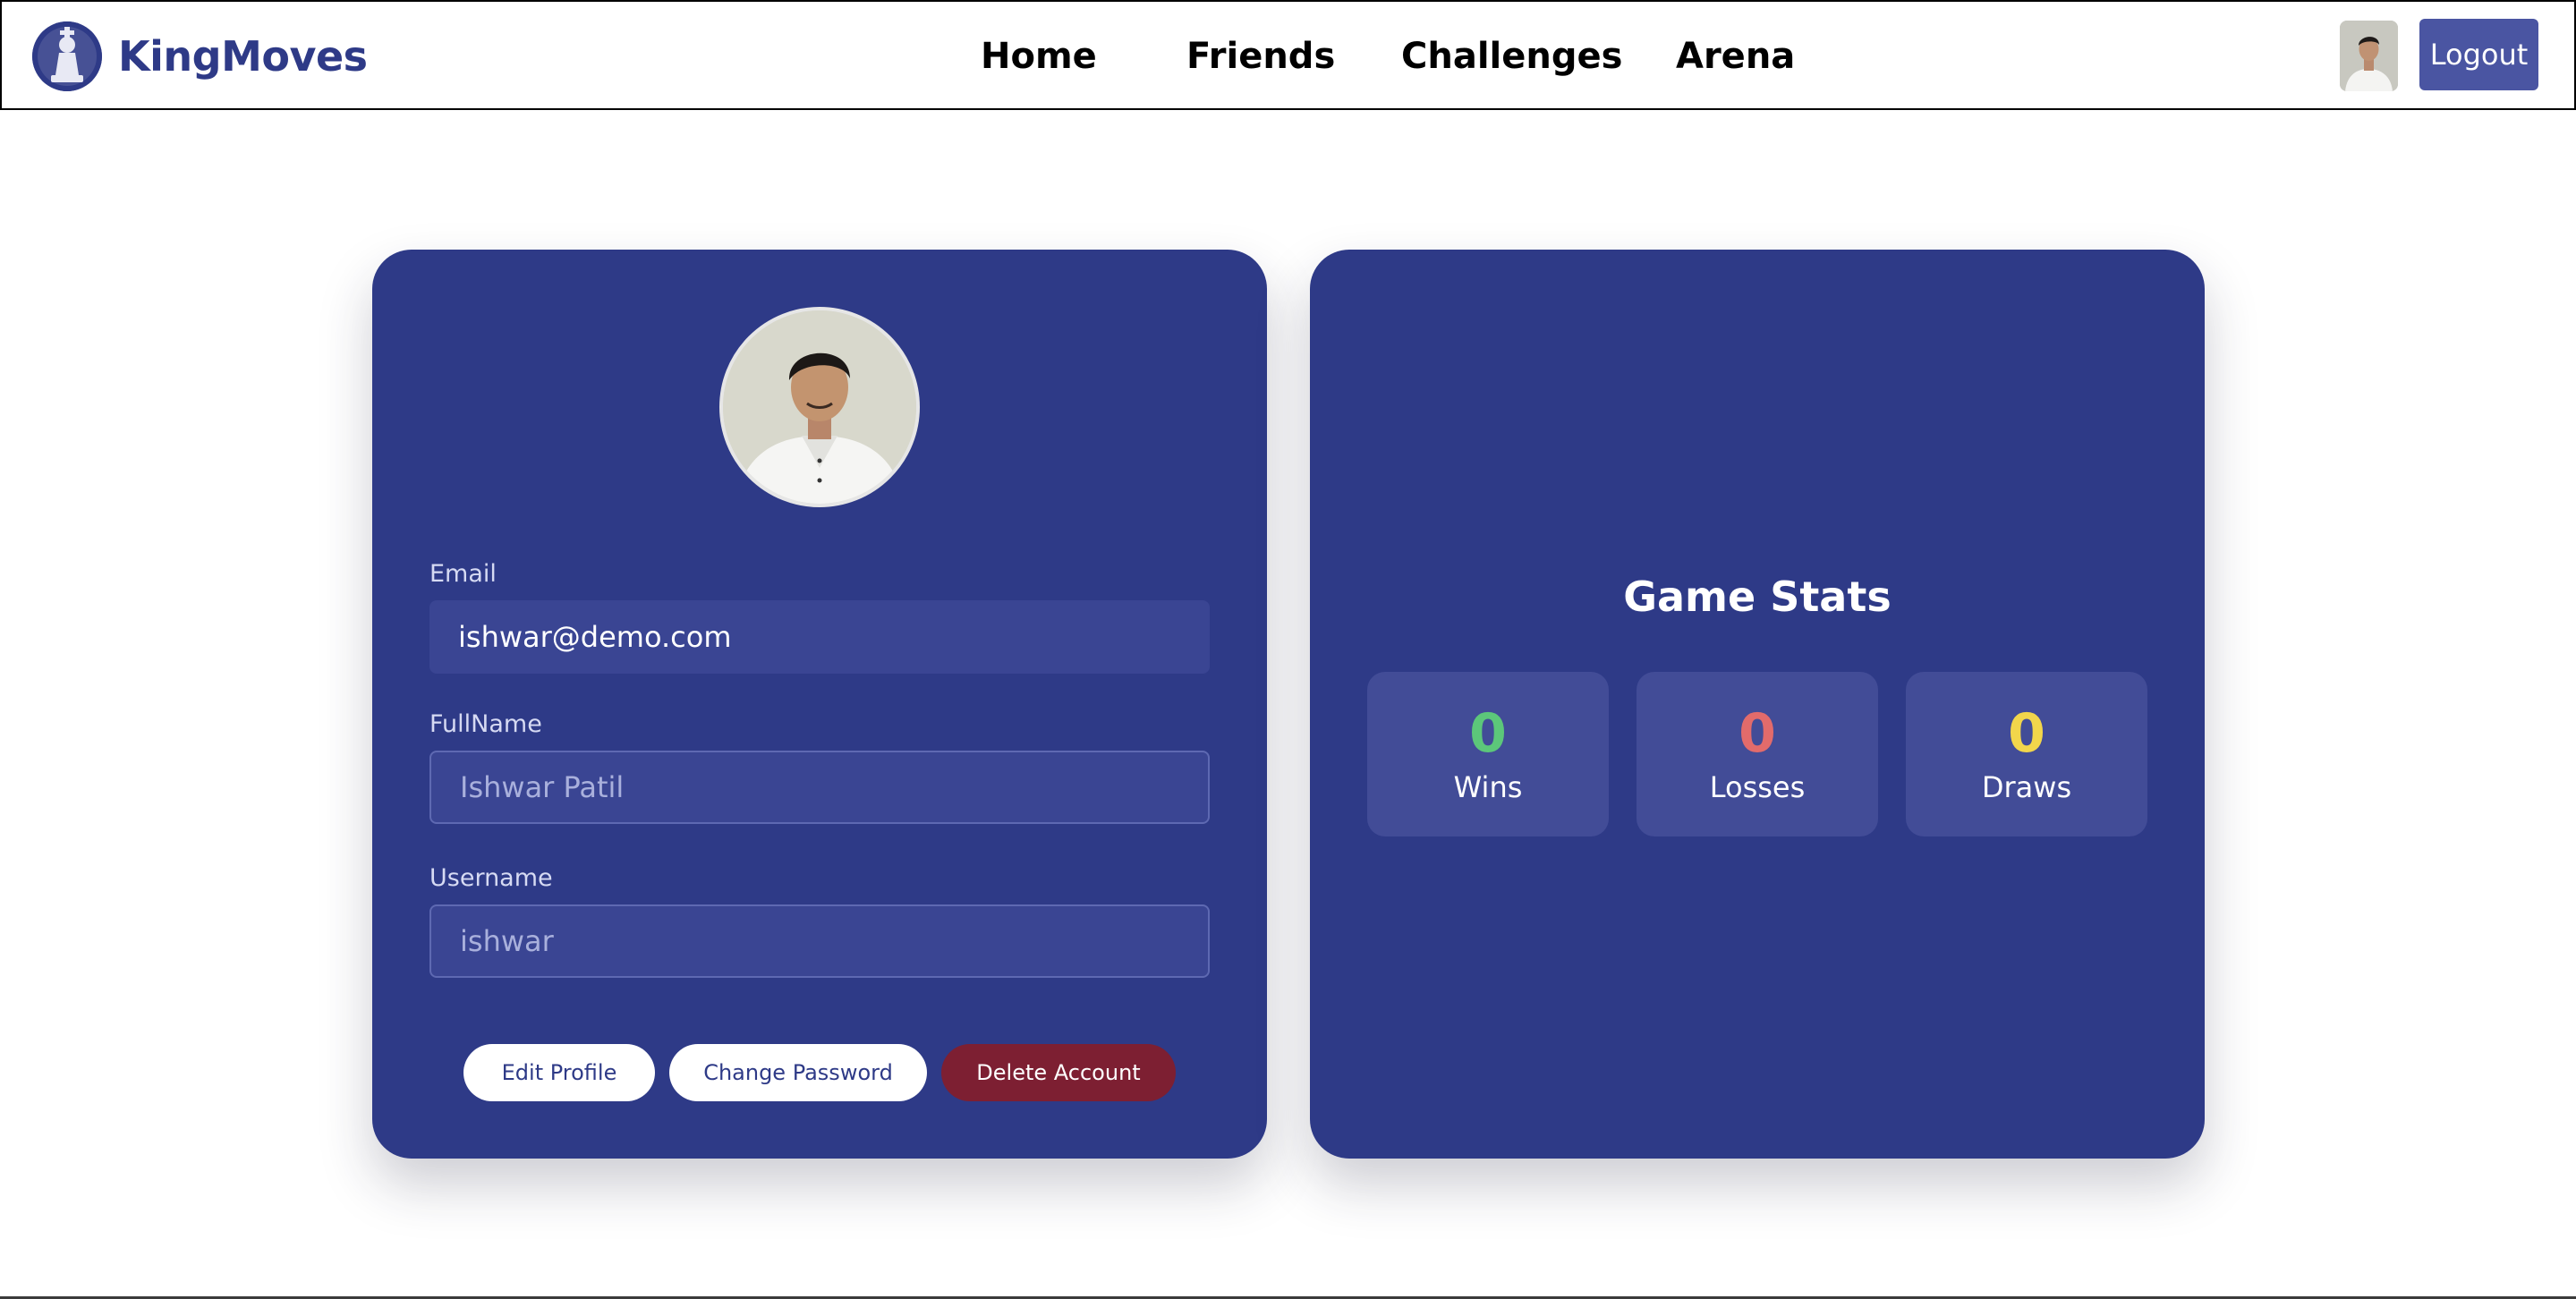 This screenshot has height=1299, width=2576. Describe the element at coordinates (1488, 787) in the screenshot. I see `stat-wins-label: Wins` at that location.